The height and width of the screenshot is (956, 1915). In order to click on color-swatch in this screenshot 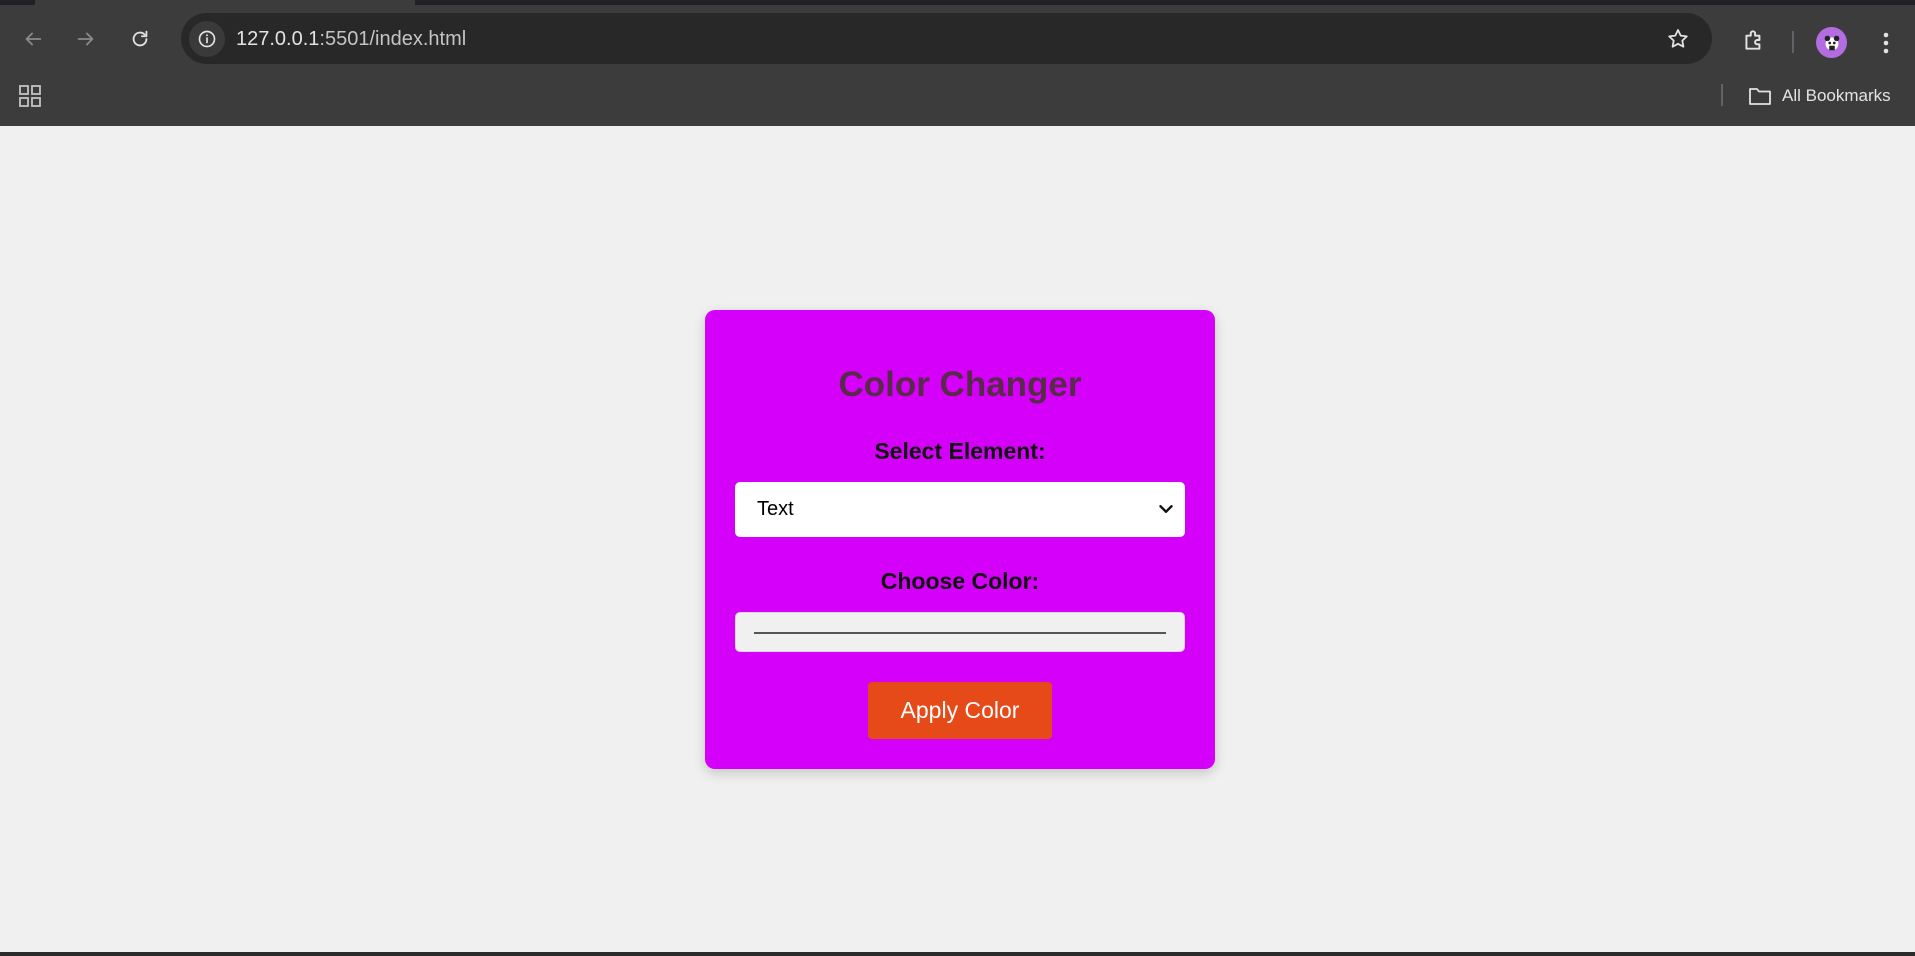, I will do `click(960, 633)`.